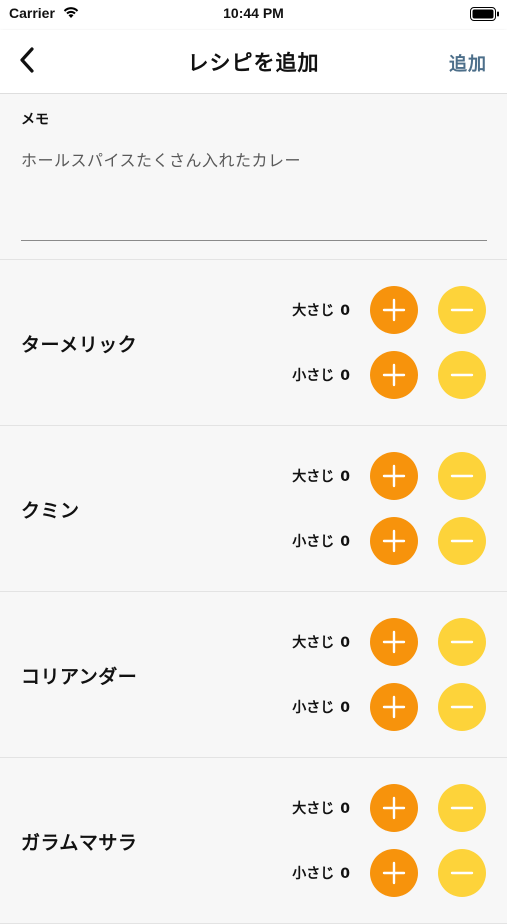 The height and width of the screenshot is (924, 507). I want to click on ingredient-name: ガラムマサラ, so click(79, 843).